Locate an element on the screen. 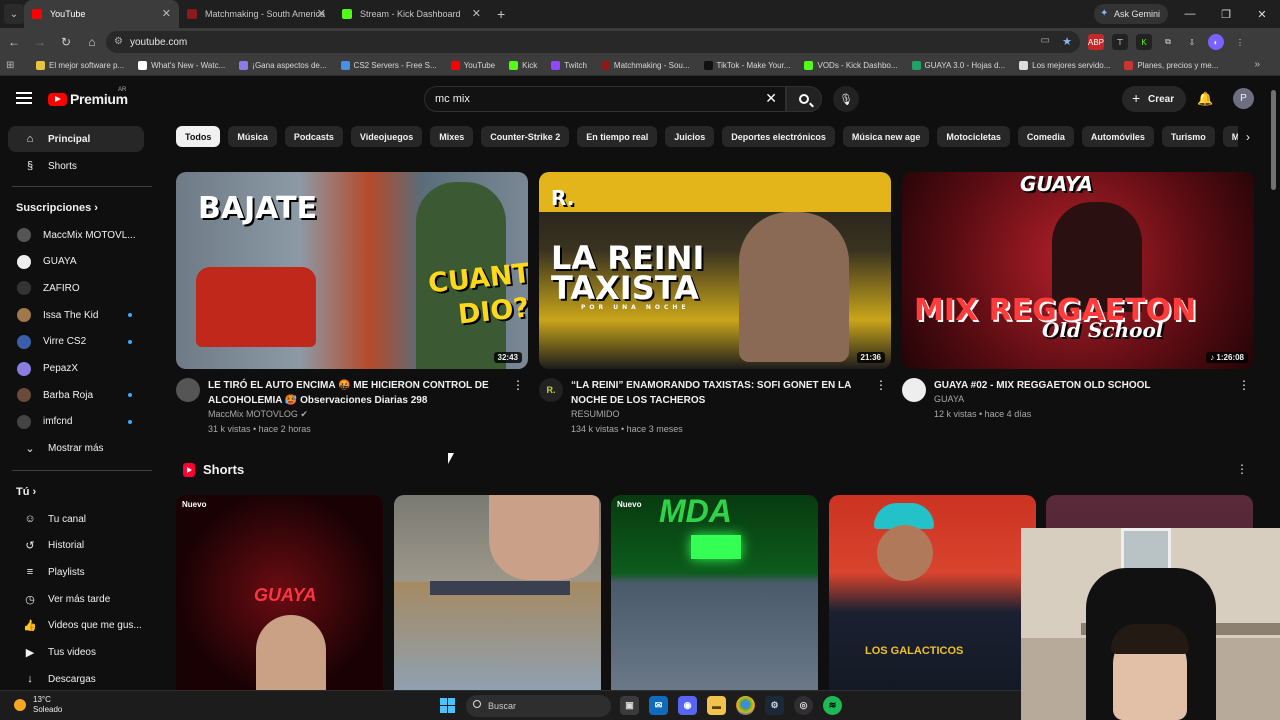  spotify-icon: ≋ is located at coordinates (832, 705).